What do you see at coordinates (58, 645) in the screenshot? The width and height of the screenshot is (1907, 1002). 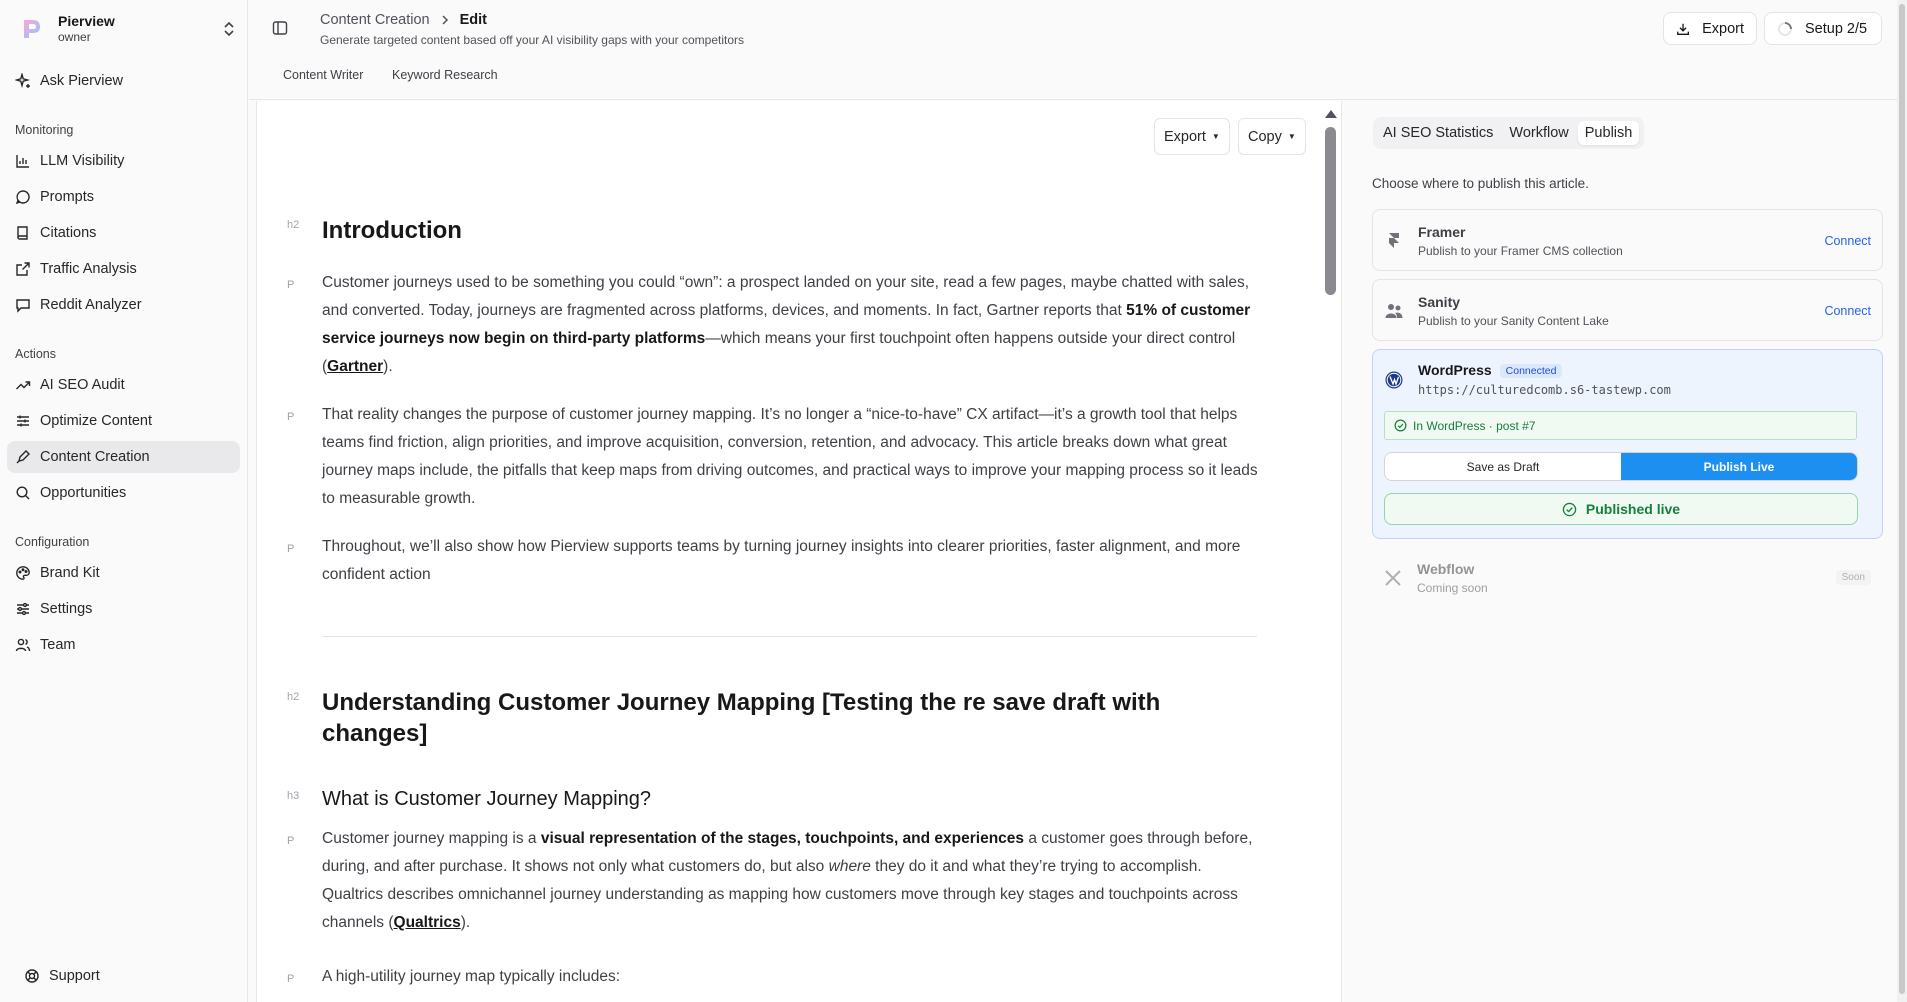 I see `sidebar-item-label: Team` at bounding box center [58, 645].